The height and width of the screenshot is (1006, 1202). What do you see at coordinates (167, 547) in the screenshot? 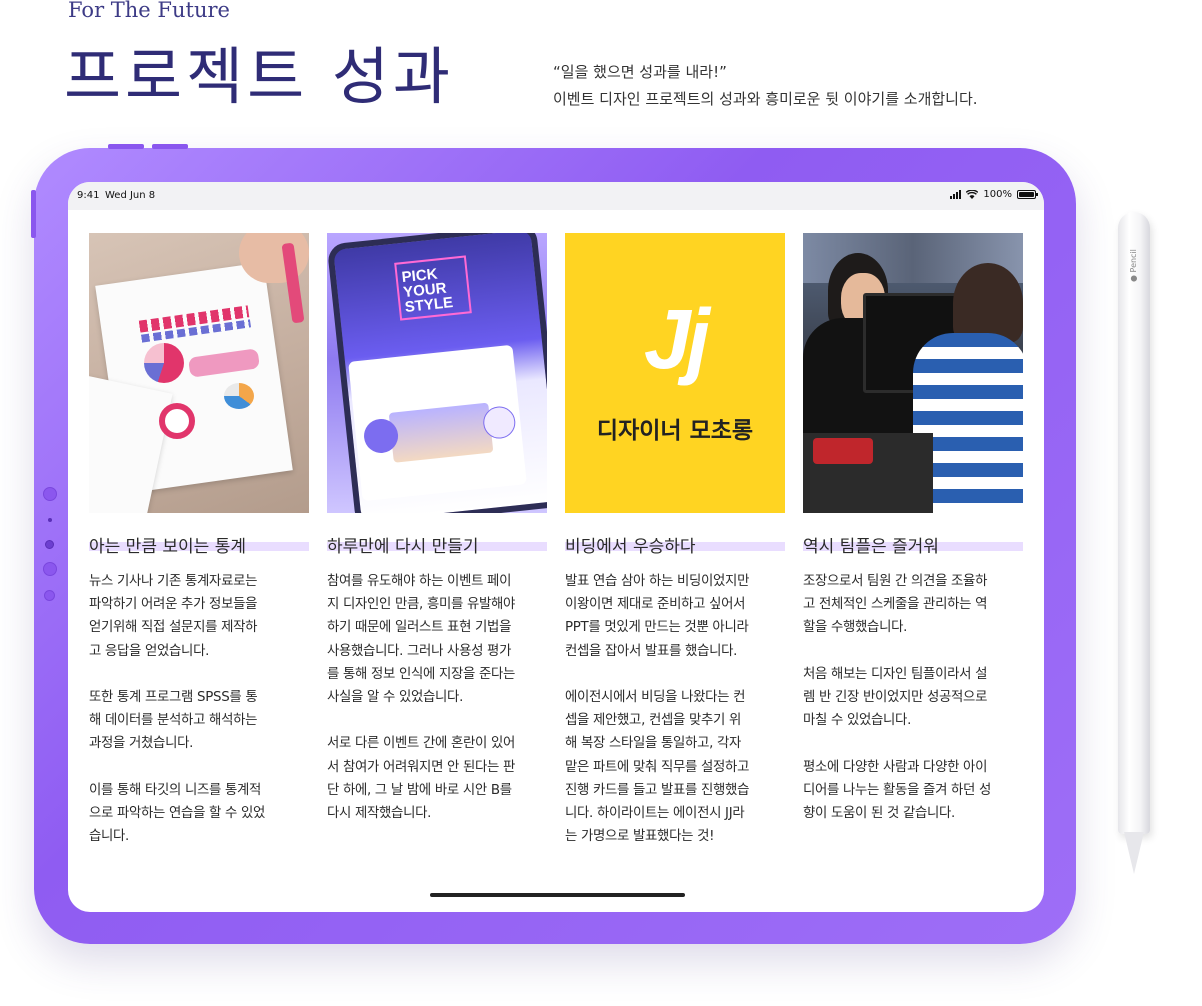
I see `card-title-text: 아는 만큼 보이는 통계` at bounding box center [167, 547].